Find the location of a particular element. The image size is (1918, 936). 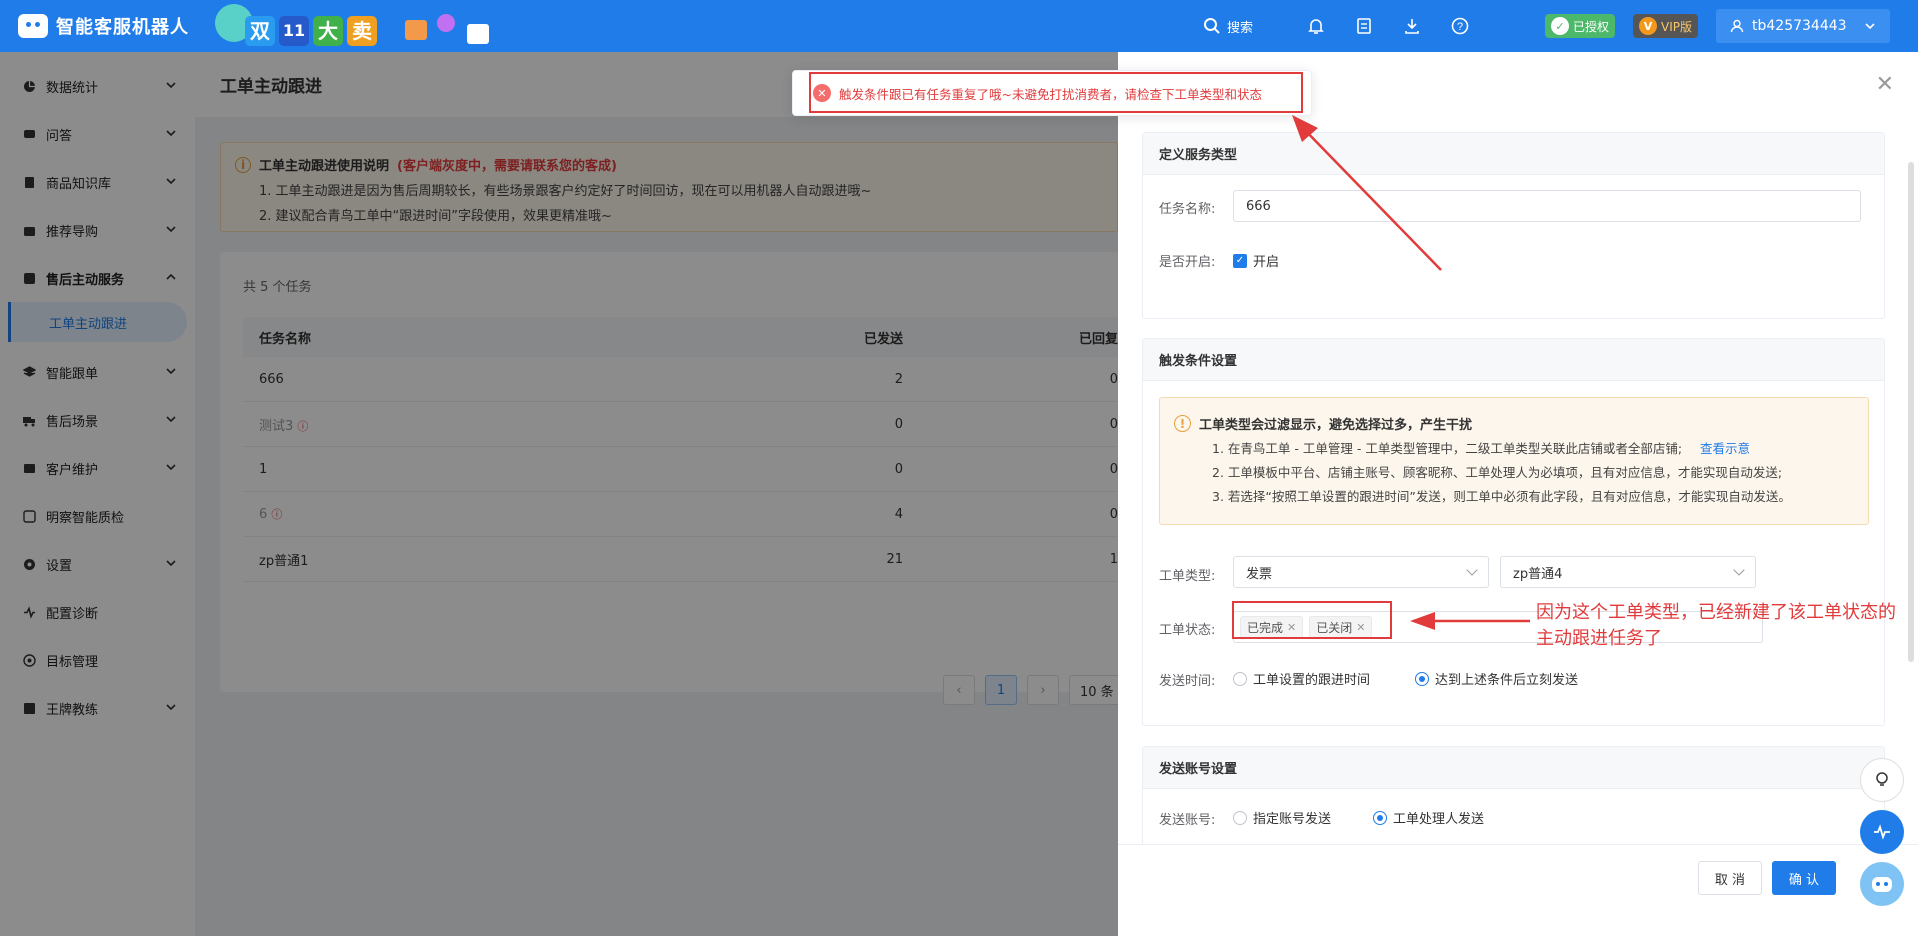

annotation-arrow is located at coordinates (1370, 197).